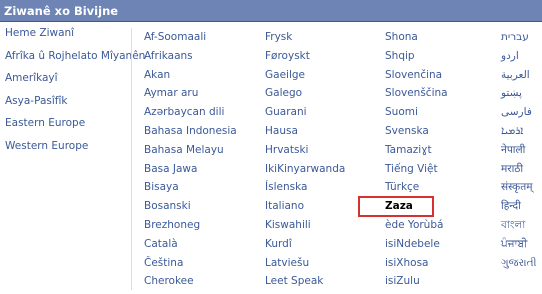 The width and height of the screenshot is (542, 294). Describe the element at coordinates (131, 159) in the screenshot. I see `vertical-divider` at that location.